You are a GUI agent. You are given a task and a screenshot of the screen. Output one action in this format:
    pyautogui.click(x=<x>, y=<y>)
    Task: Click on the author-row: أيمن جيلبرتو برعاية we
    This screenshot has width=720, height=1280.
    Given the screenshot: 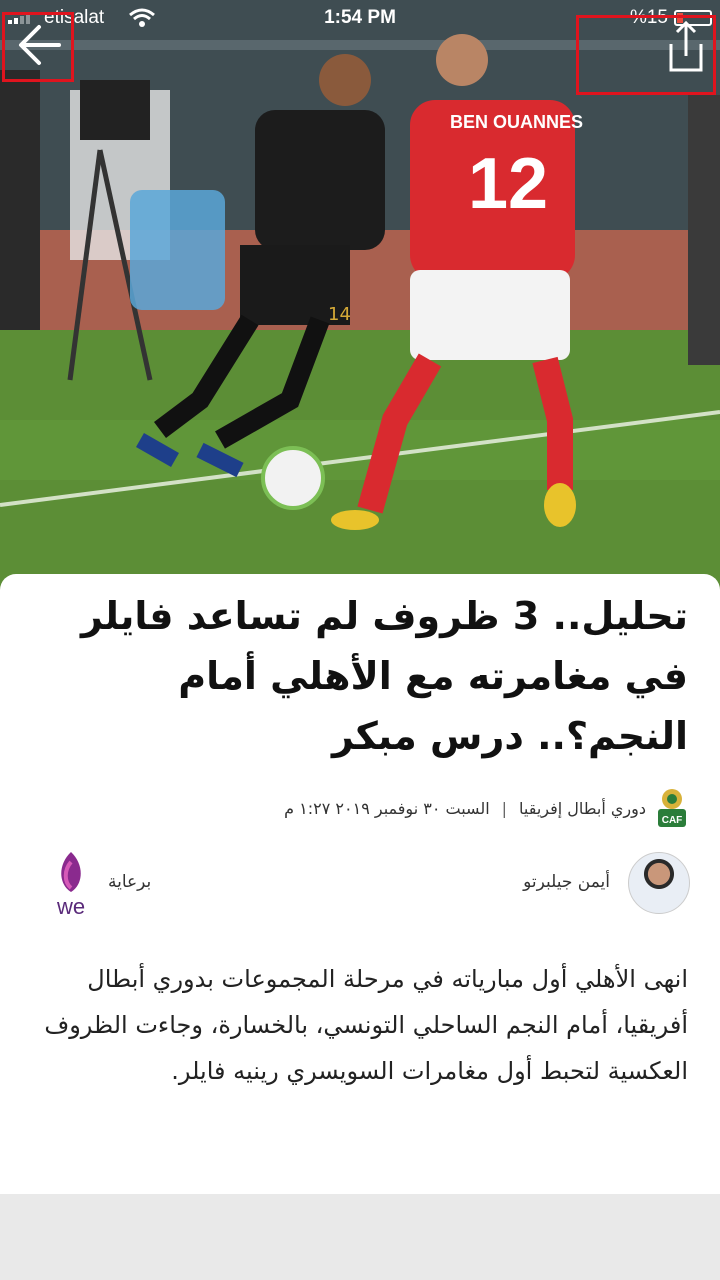 What is the action you would take?
    pyautogui.click(x=360, y=884)
    